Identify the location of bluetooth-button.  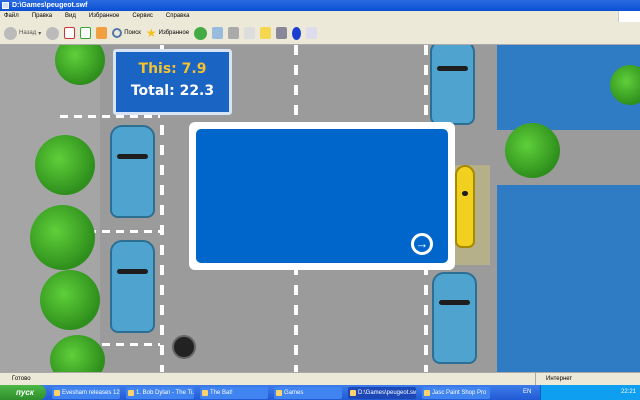
(297, 33).